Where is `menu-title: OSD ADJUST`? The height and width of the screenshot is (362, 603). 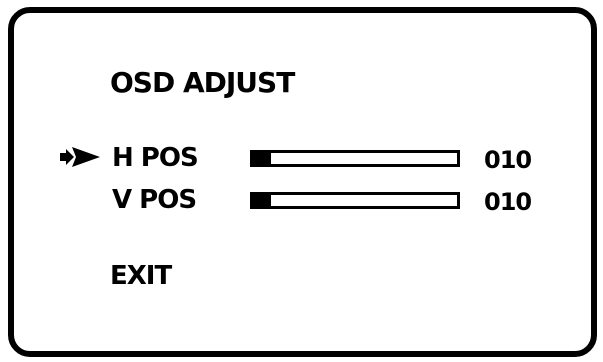 menu-title: OSD ADJUST is located at coordinates (202, 82).